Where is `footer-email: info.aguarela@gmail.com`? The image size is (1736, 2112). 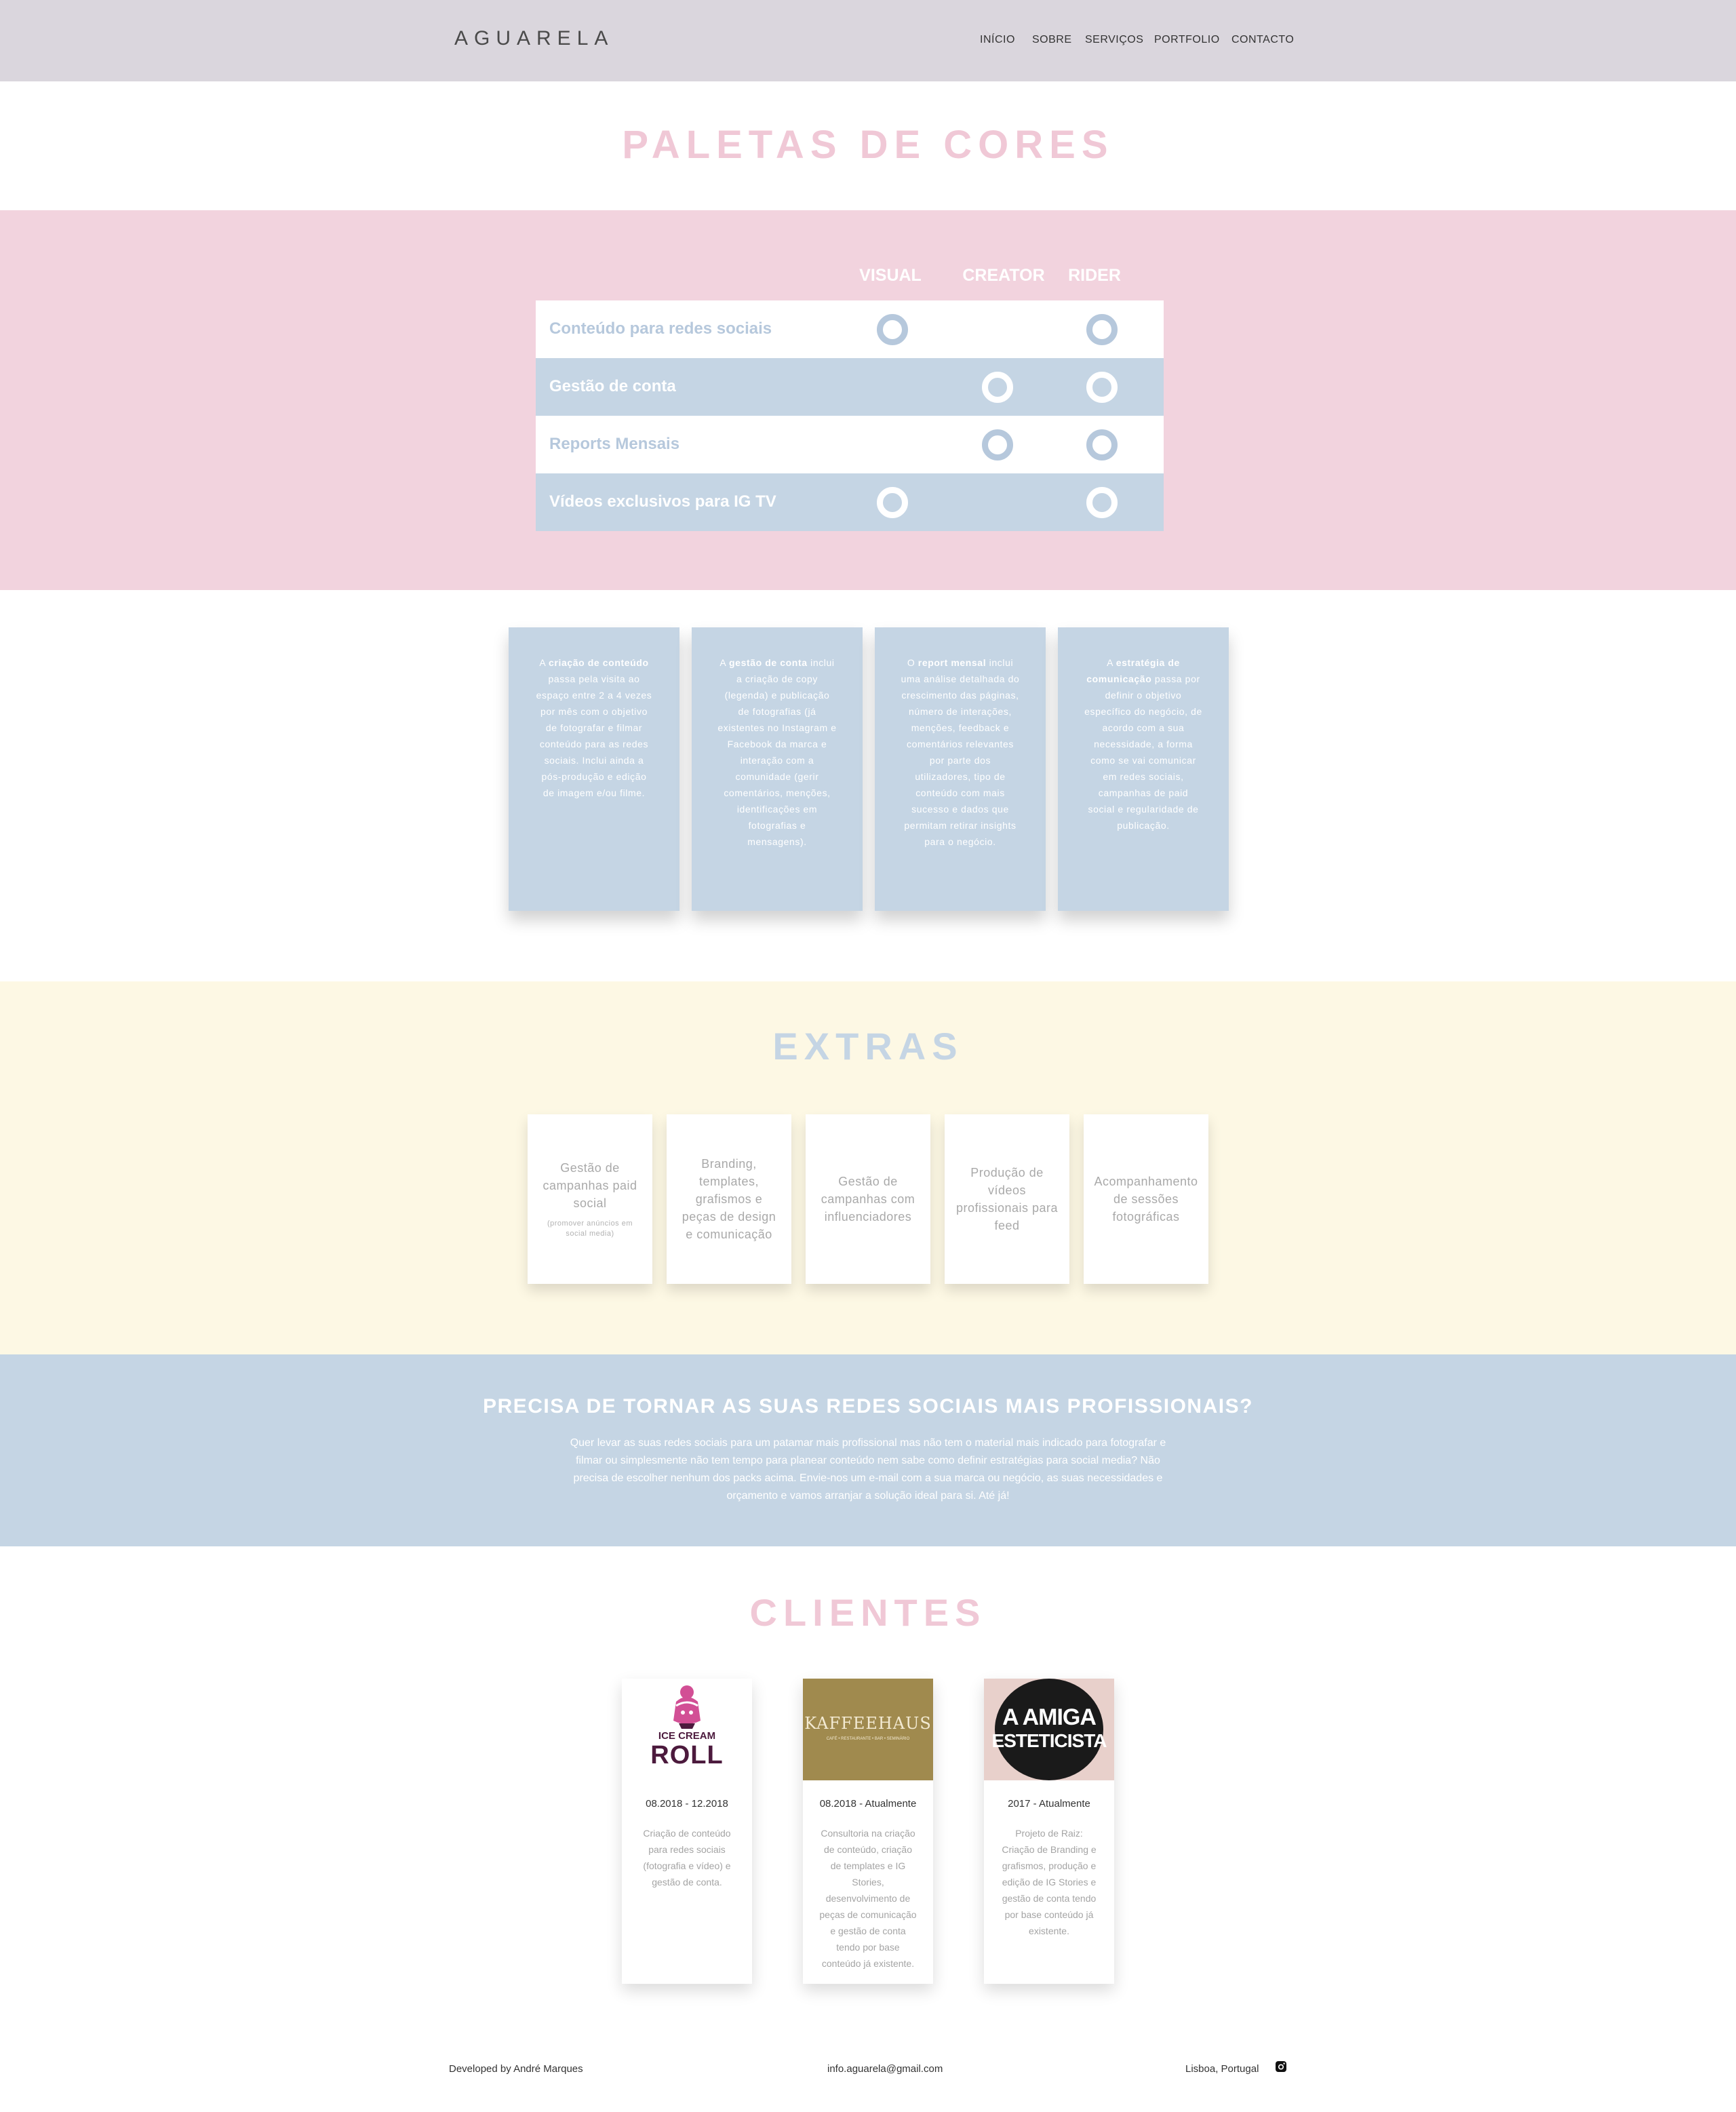
footer-email: info.aguarela@gmail.com is located at coordinates (885, 2069).